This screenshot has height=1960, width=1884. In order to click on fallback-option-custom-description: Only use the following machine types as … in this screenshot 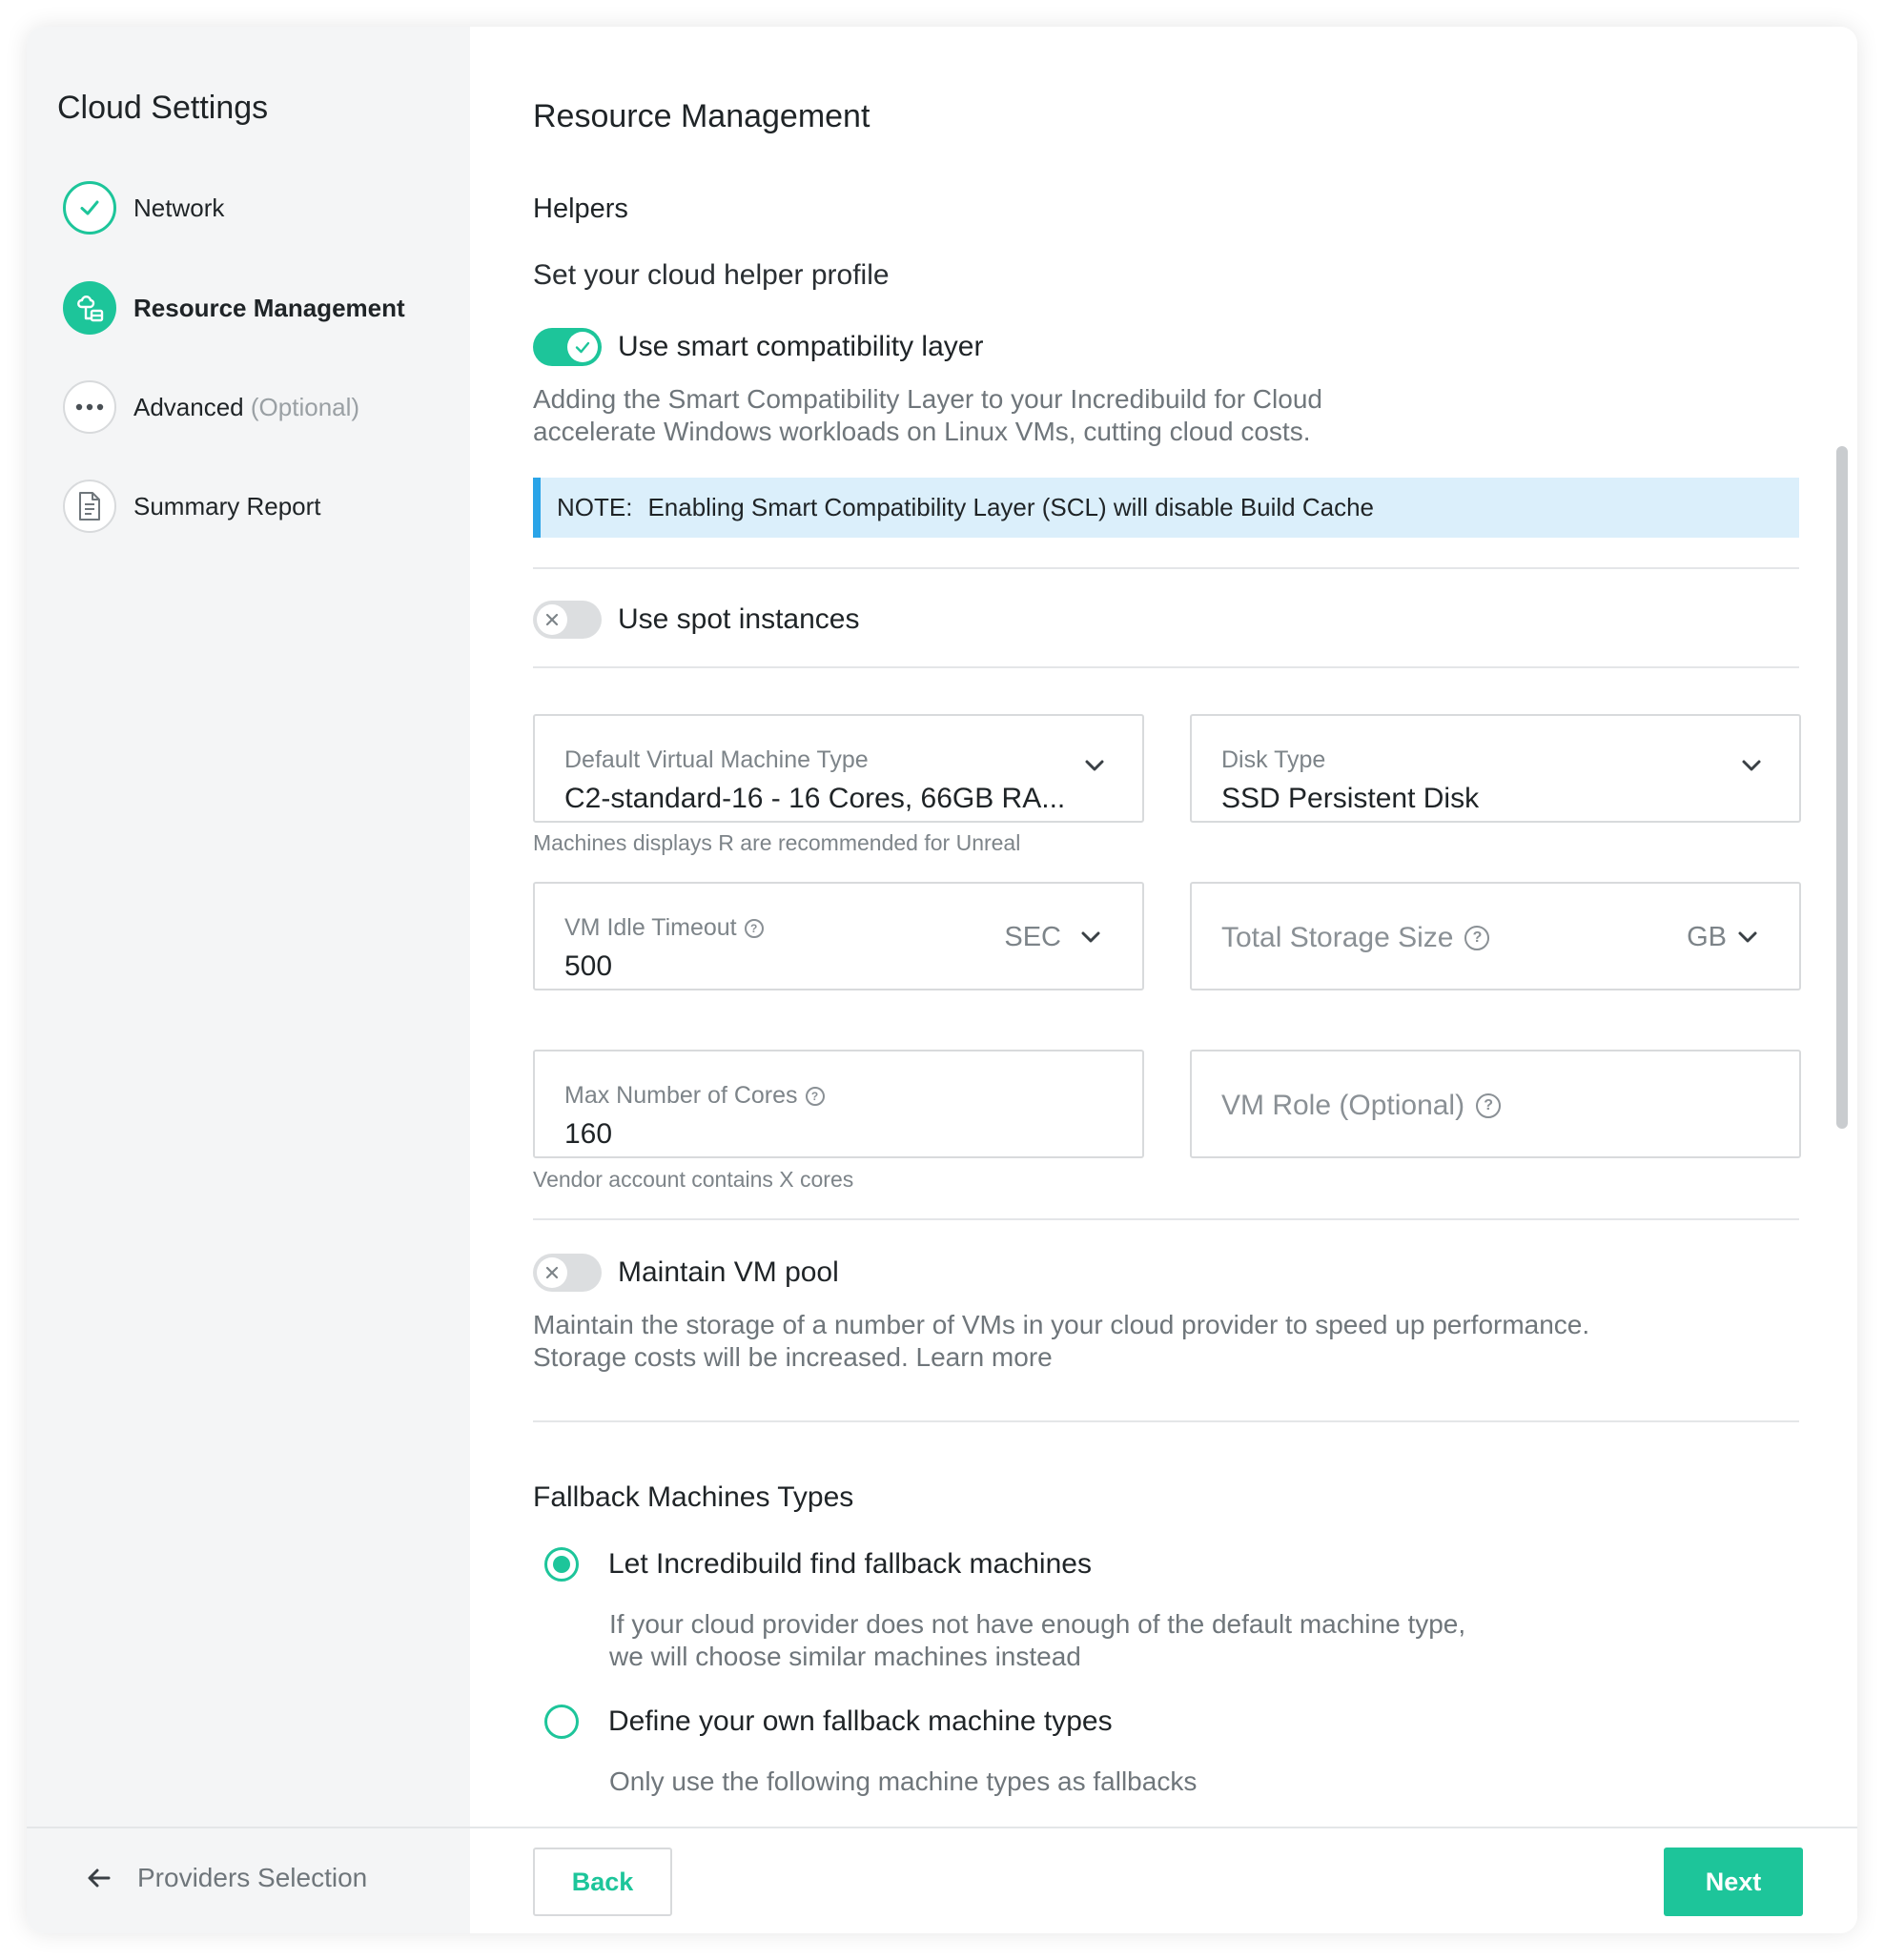, I will do `click(903, 1782)`.